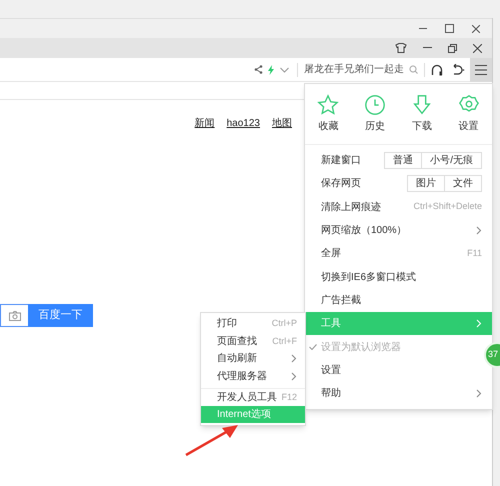 The height and width of the screenshot is (486, 500). What do you see at coordinates (258, 69) in the screenshot?
I see `share-icon` at bounding box center [258, 69].